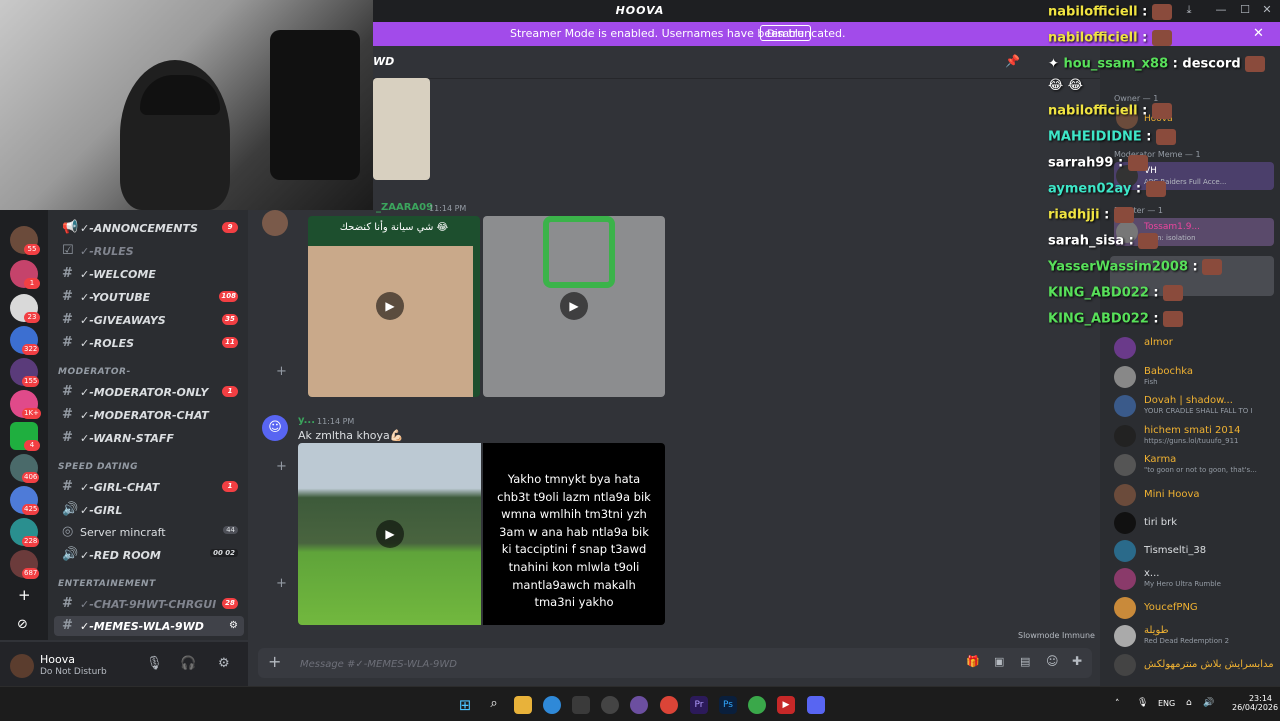 The height and width of the screenshot is (721, 1280). Describe the element at coordinates (1189, 703) in the screenshot. I see `network-icon: ⌂` at that location.